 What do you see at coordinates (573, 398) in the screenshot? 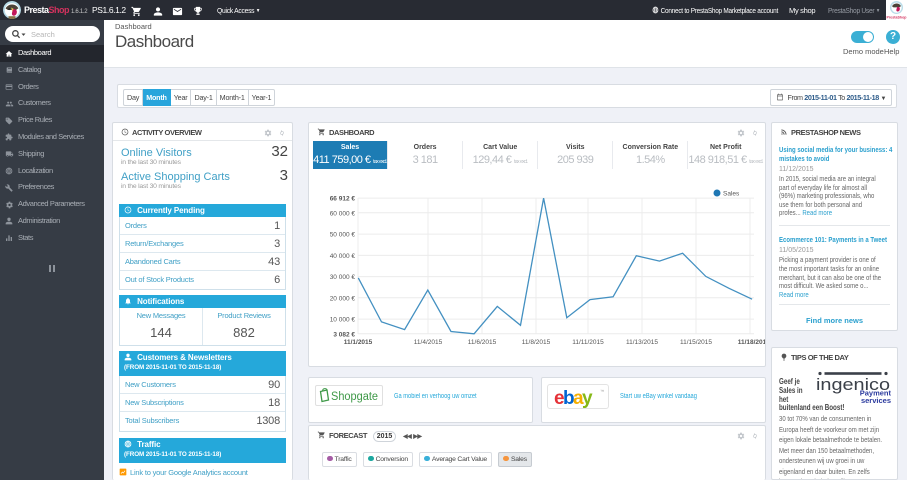
I see `svg-text: ebay` at bounding box center [573, 398].